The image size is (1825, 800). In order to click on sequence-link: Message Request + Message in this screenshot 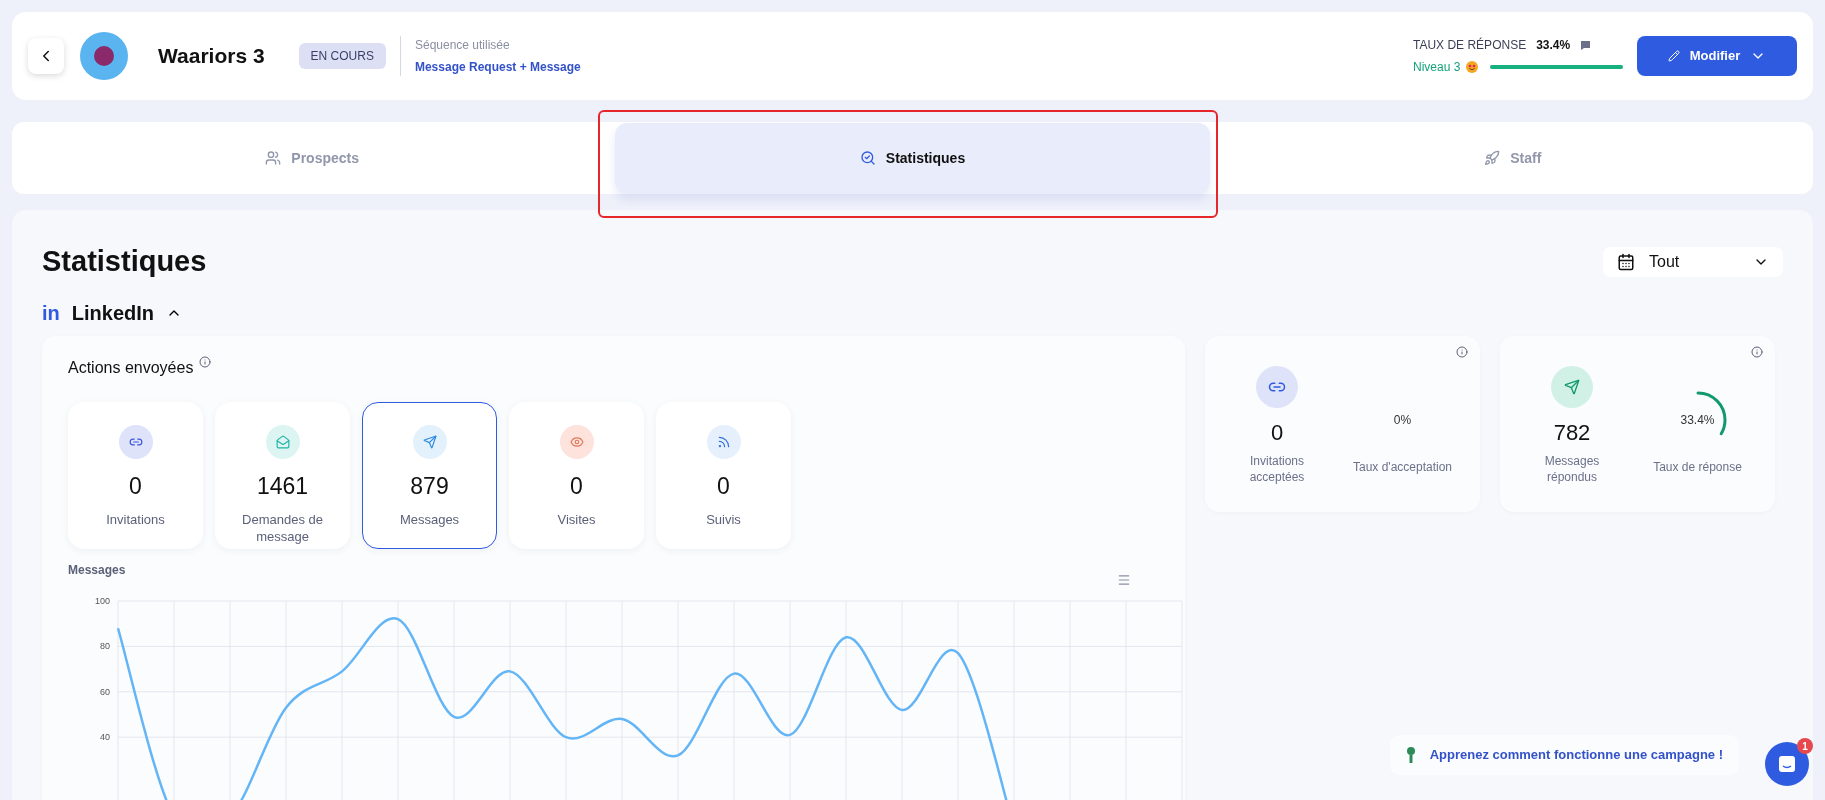, I will do `click(497, 67)`.